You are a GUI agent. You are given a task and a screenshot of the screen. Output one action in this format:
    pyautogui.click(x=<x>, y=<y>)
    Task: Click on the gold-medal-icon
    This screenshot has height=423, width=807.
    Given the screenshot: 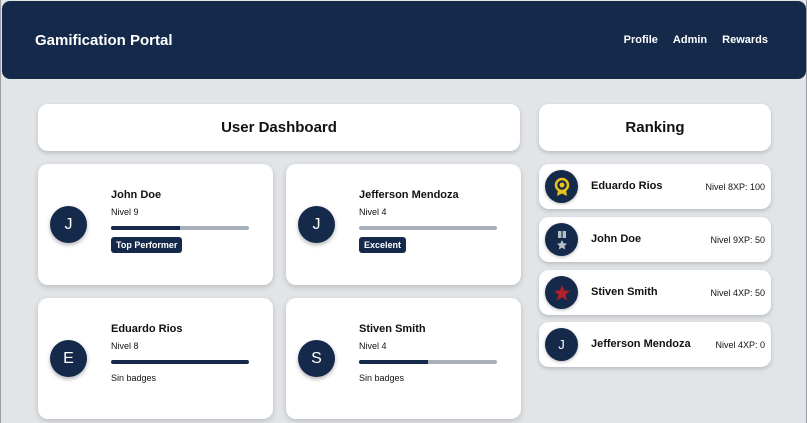 What is the action you would take?
    pyautogui.click(x=561, y=186)
    